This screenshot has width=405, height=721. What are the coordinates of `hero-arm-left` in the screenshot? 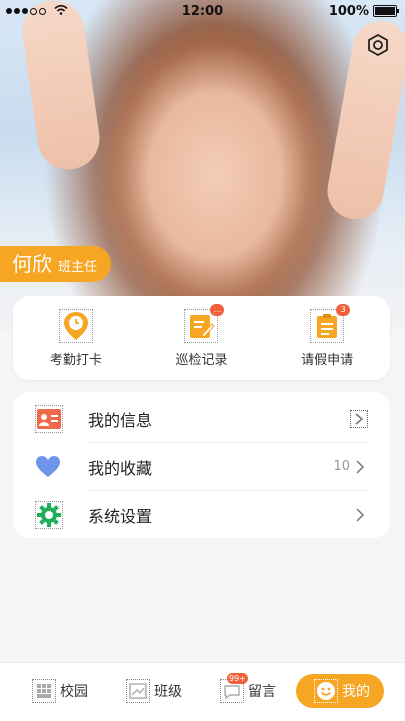 It's located at (61, 87).